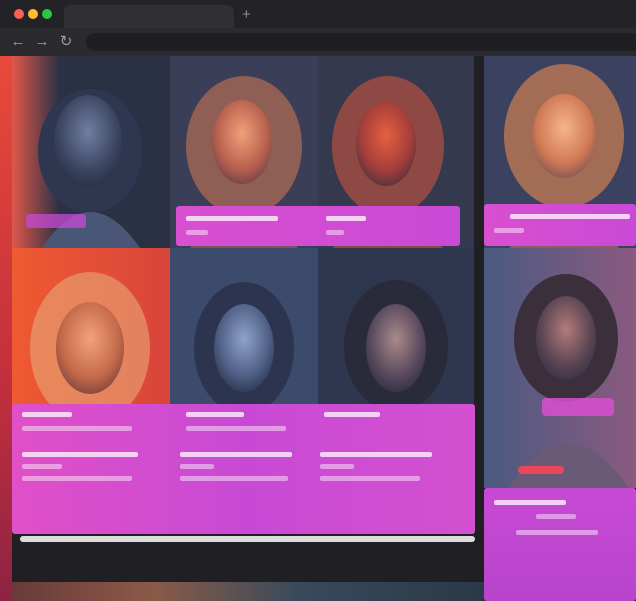 The height and width of the screenshot is (601, 636). I want to click on back-arrow-icon: ←, so click(18, 42).